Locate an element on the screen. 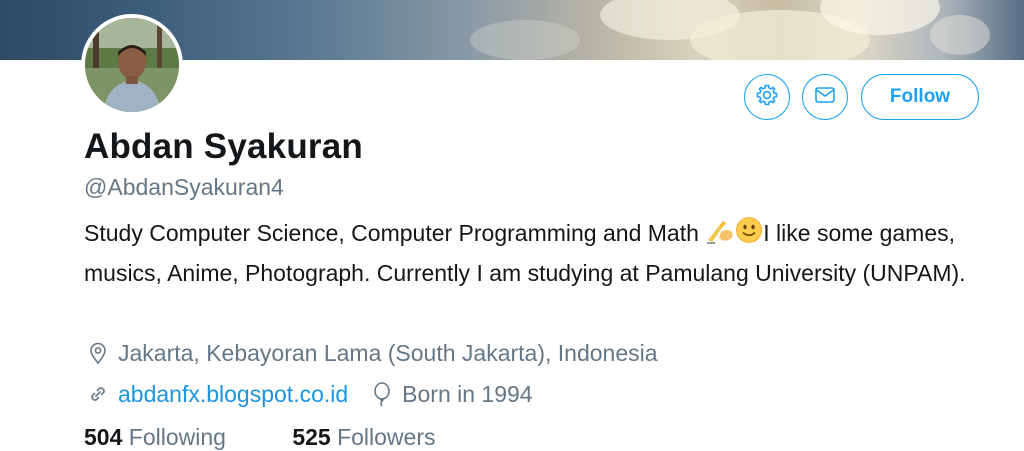 The width and height of the screenshot is (1024, 451). avatar is located at coordinates (132, 65).